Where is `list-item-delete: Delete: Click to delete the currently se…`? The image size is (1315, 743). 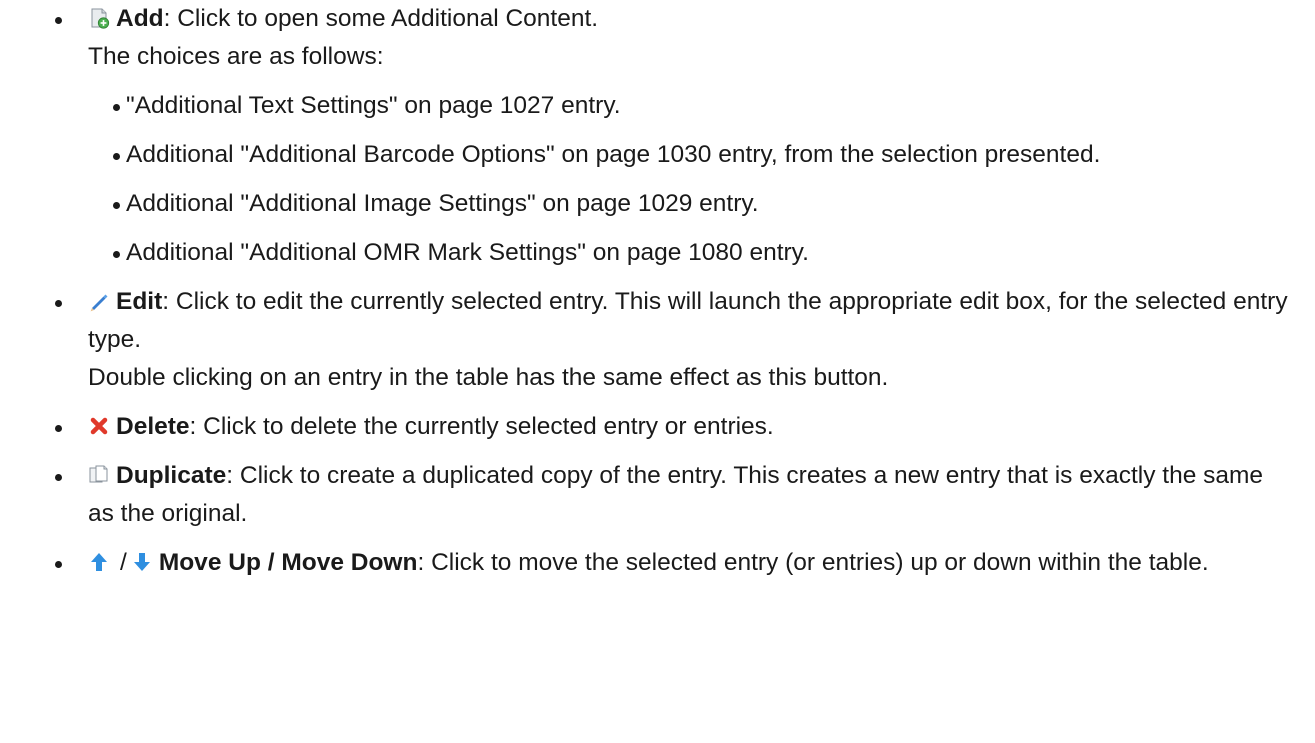 list-item-delete: Delete: Click to delete the currently se… is located at coordinates (657, 427).